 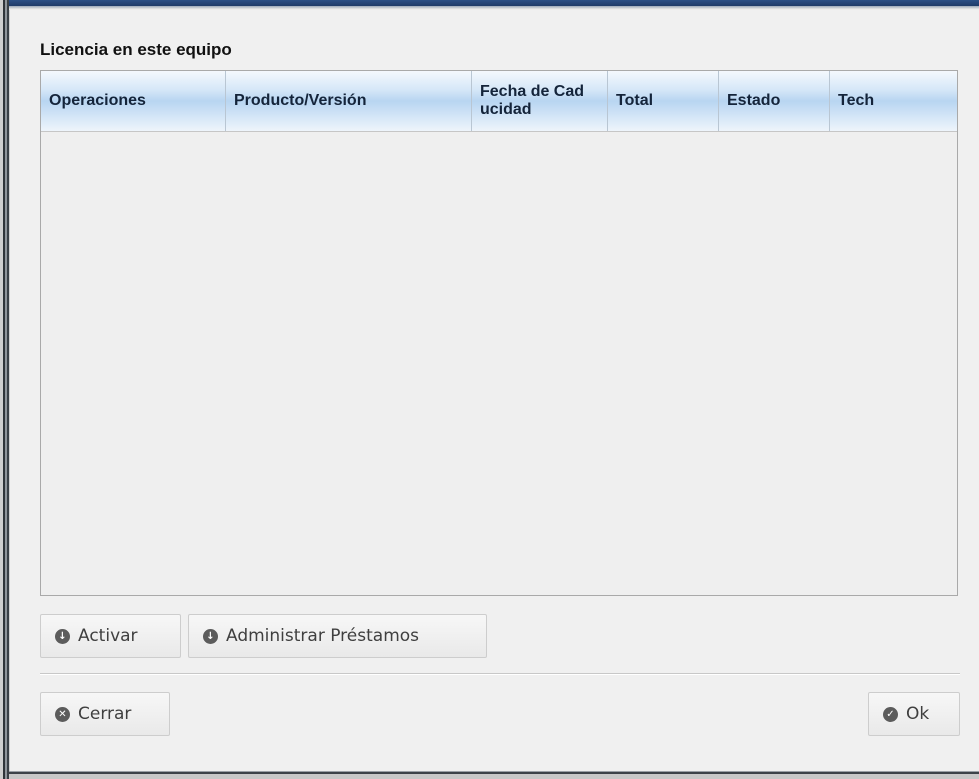 I want to click on column-header-operaciones: Operaciones, so click(x=133, y=101).